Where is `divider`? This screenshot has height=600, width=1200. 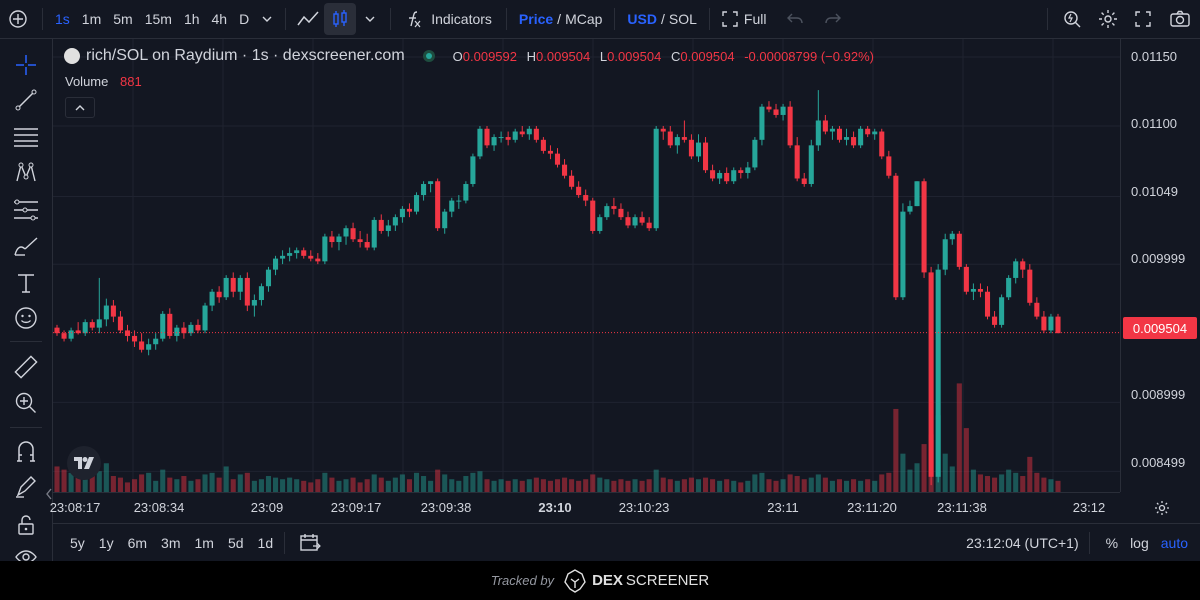 divider is located at coordinates (391, 19).